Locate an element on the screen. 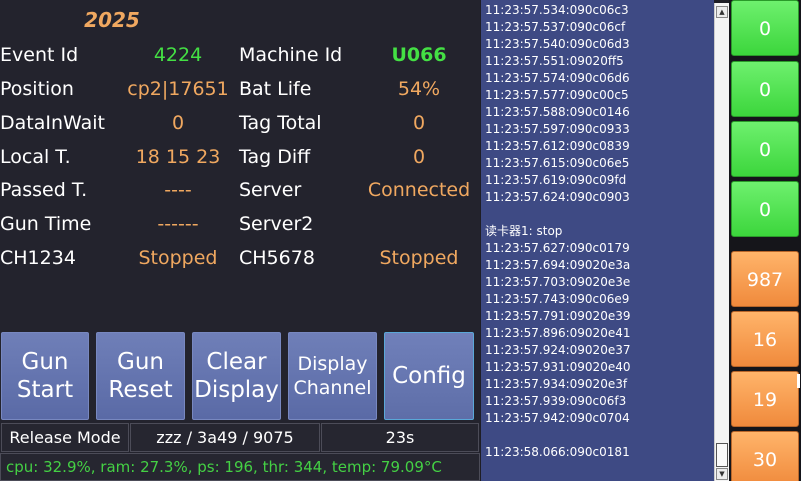 The image size is (801, 481). server-label: Server is located at coordinates (270, 190).